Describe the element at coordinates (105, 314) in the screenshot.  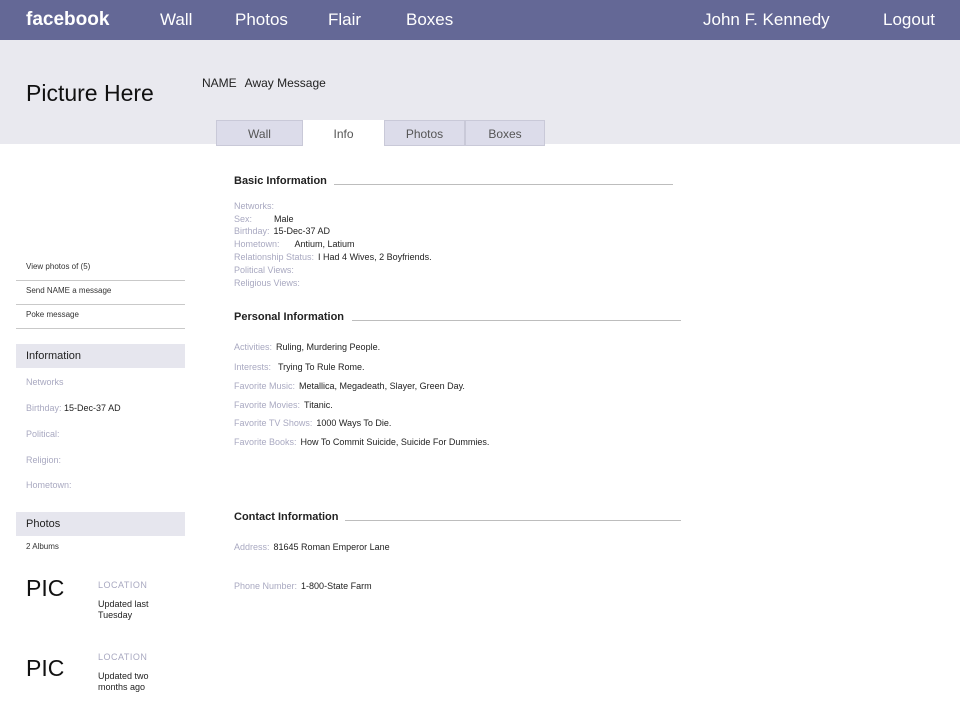
I see `poke-message-link: Poke message` at that location.